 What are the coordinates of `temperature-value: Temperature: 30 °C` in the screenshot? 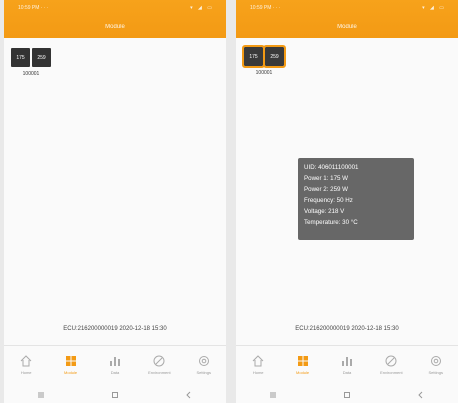 It's located at (331, 222).